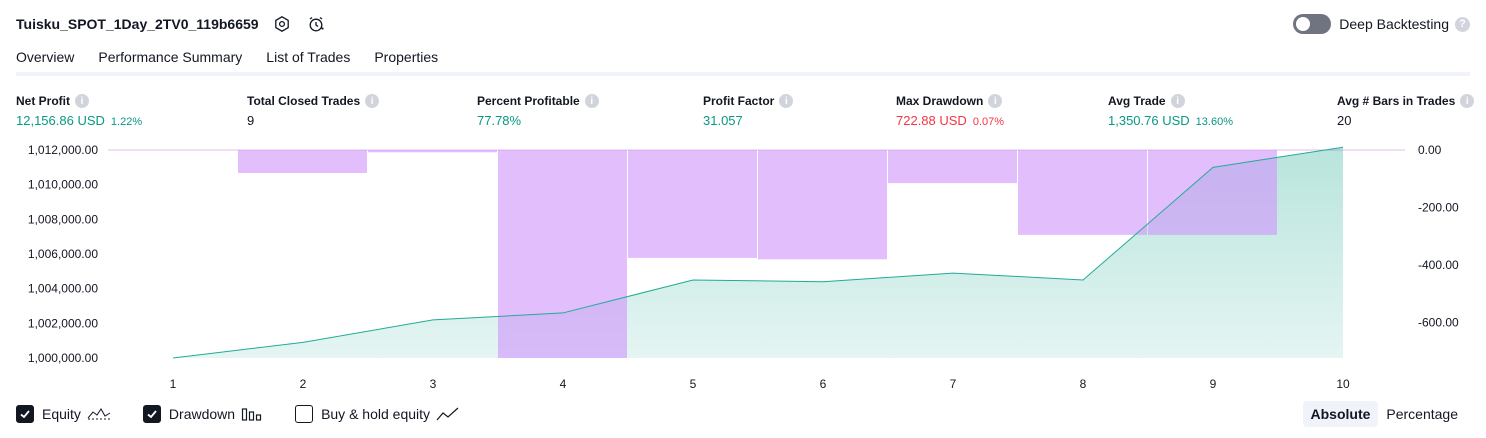 This screenshot has height=438, width=1486. What do you see at coordinates (316, 24) in the screenshot?
I see `alert-clock-icon` at bounding box center [316, 24].